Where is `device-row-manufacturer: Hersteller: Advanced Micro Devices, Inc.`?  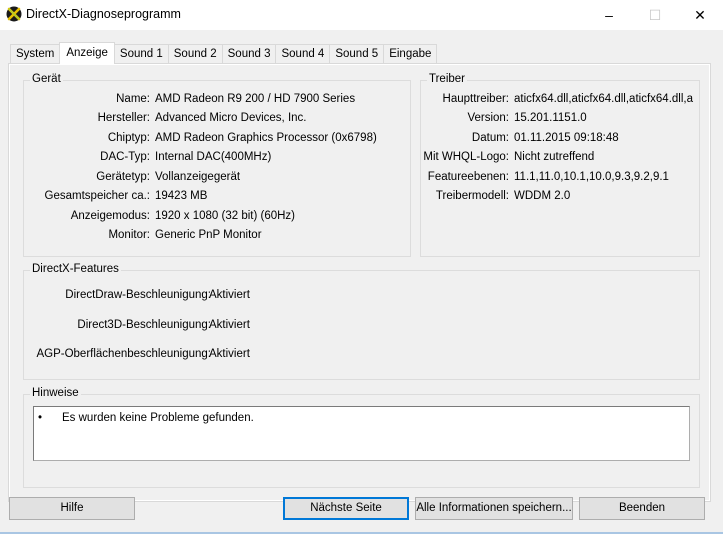 device-row-manufacturer: Hersteller: Advanced Micro Devices, Inc. is located at coordinates (217, 120).